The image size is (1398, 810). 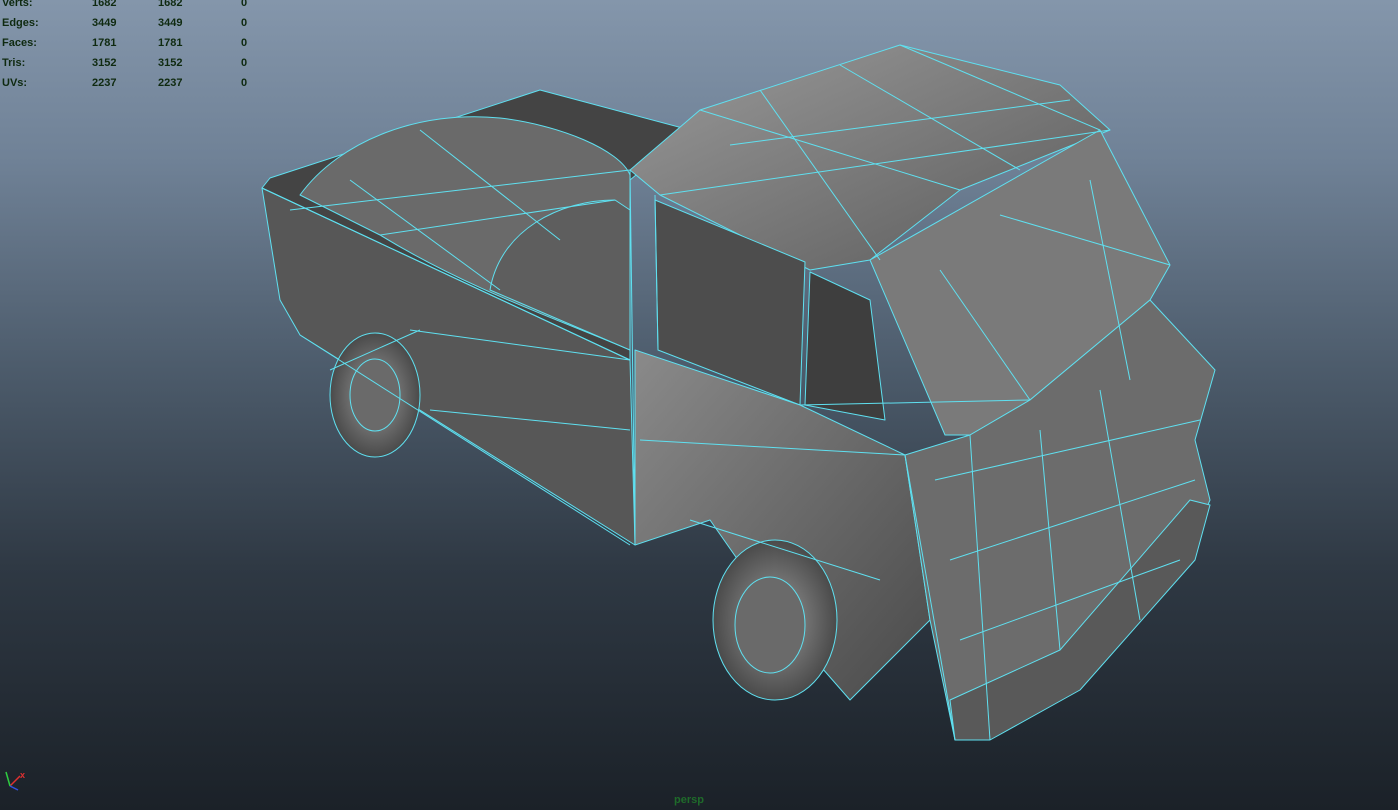 I want to click on view-axis-icon: x, so click(x=15, y=780).